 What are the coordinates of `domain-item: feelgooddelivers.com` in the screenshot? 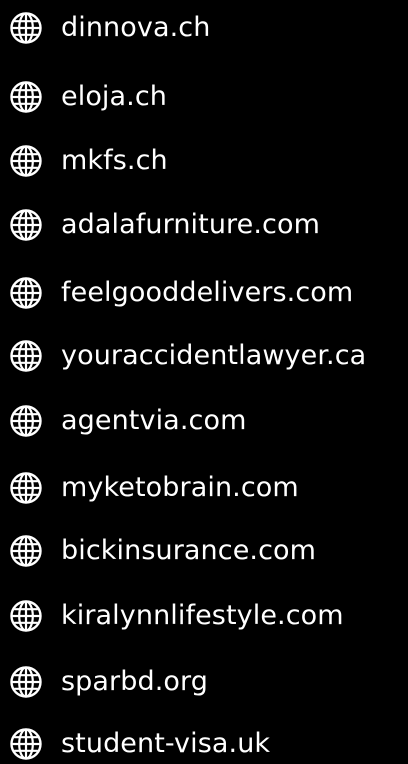 It's located at (180, 293).